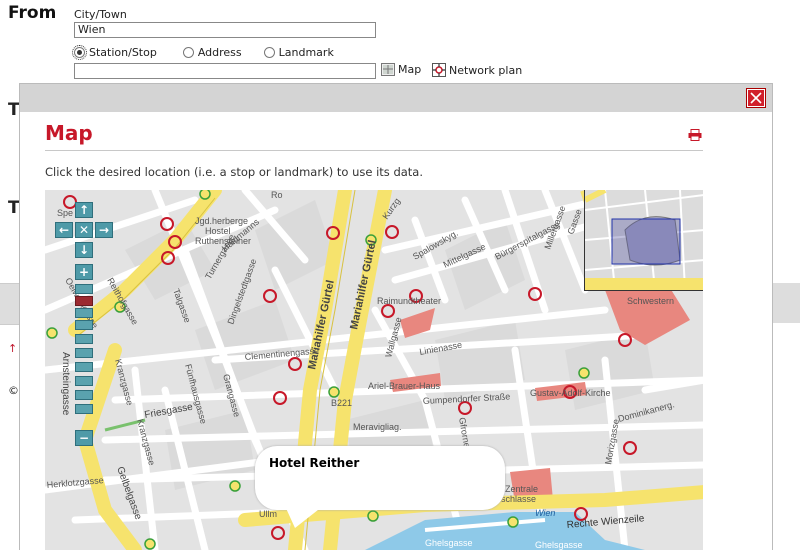  I want to click on pan-left-button: ←, so click(64, 230).